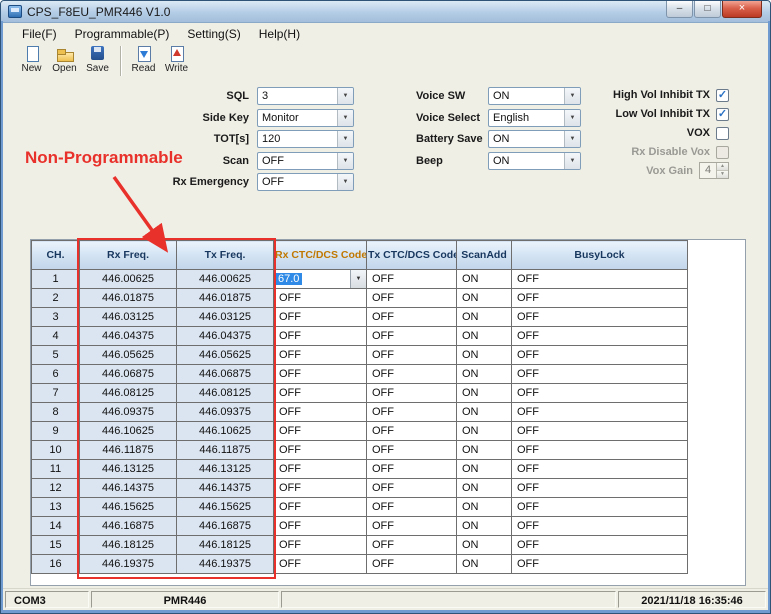 This screenshot has width=771, height=614. What do you see at coordinates (39, 34) in the screenshot?
I see `menu-item-file: File(F)` at bounding box center [39, 34].